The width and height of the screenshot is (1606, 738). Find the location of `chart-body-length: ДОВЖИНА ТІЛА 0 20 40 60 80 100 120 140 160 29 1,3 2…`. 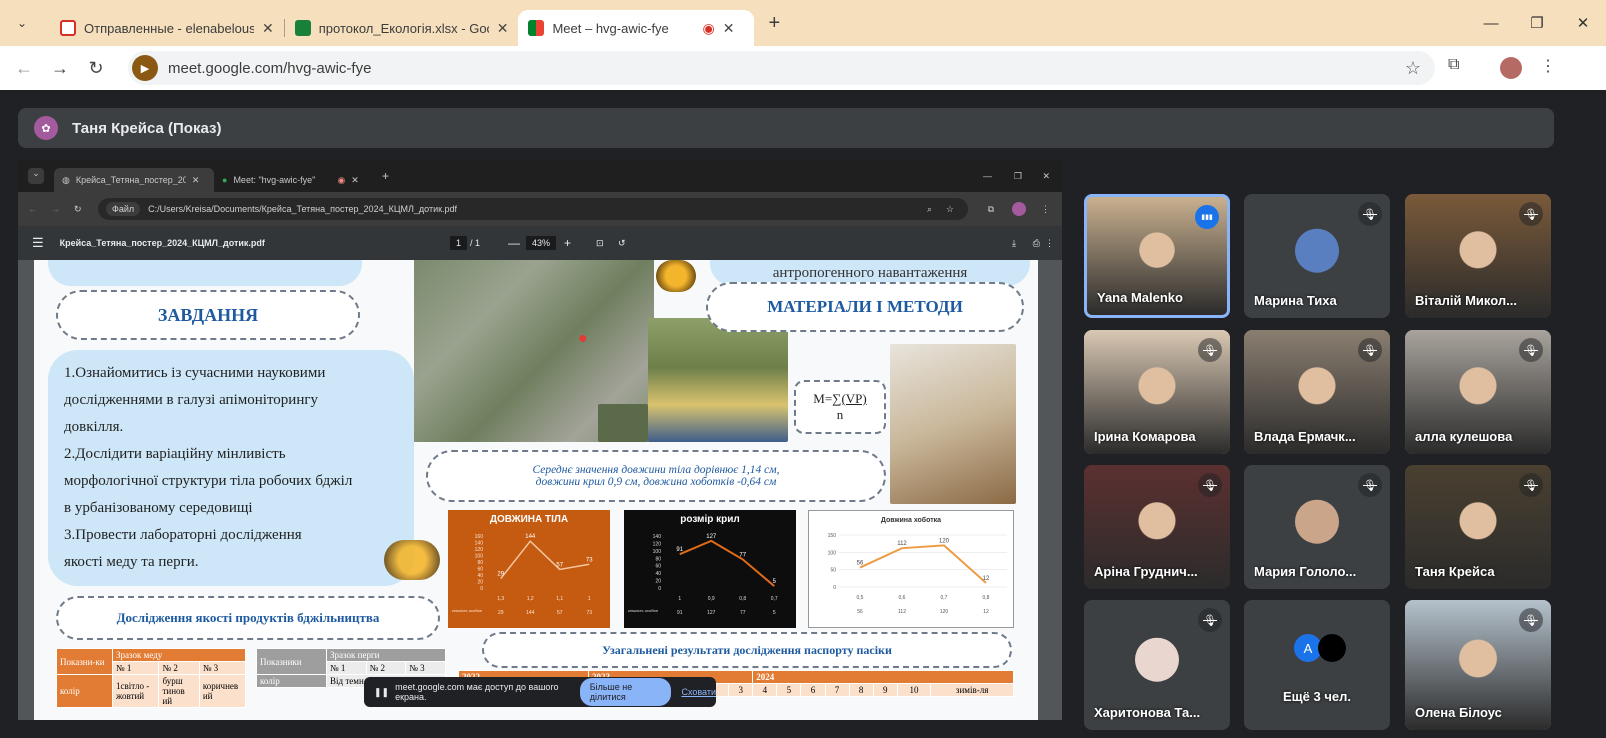

chart-body-length: ДОВЖИНА ТІЛА 0 20 40 60 80 100 120 140 160 29 1,3 2… is located at coordinates (529, 569).